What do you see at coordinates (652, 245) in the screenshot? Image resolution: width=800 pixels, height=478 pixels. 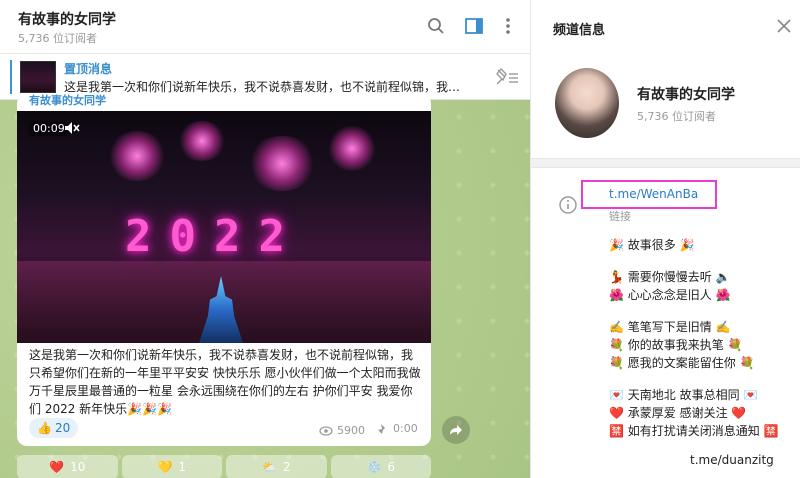 I see `description-line: 🎉 故事很多 🎉` at bounding box center [652, 245].